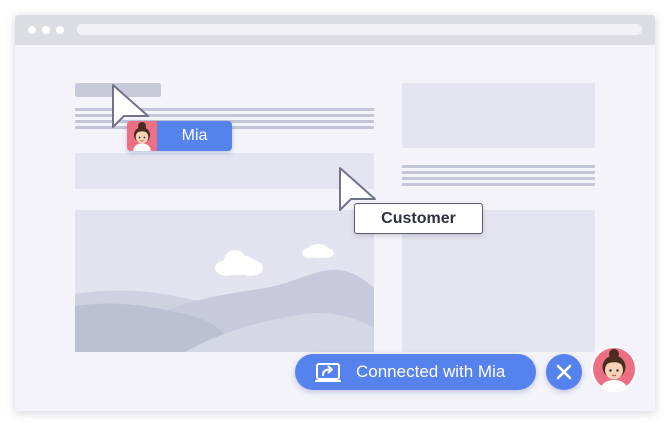 Image resolution: width=670 pixels, height=427 pixels. I want to click on agent-cursor-name: Mia, so click(194, 135).